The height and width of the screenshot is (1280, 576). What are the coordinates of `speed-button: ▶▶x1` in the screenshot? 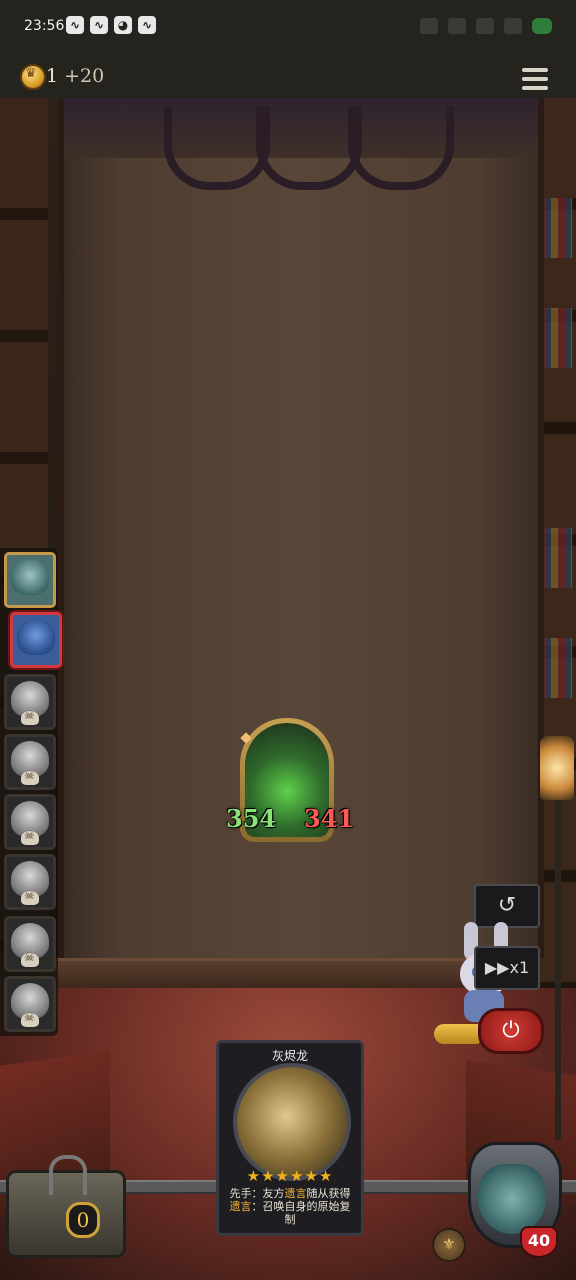 It's located at (507, 968).